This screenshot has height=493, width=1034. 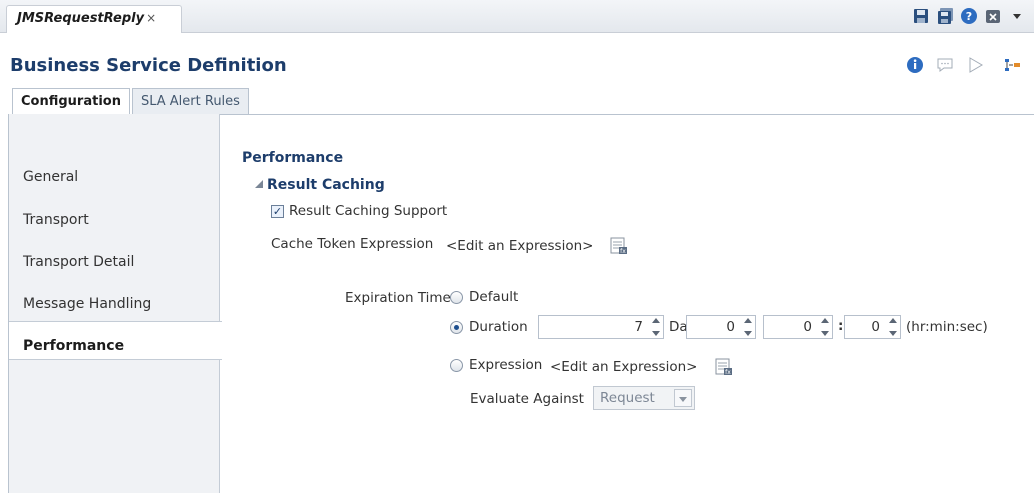 What do you see at coordinates (993, 16) in the screenshot?
I see `close-window-icon` at bounding box center [993, 16].